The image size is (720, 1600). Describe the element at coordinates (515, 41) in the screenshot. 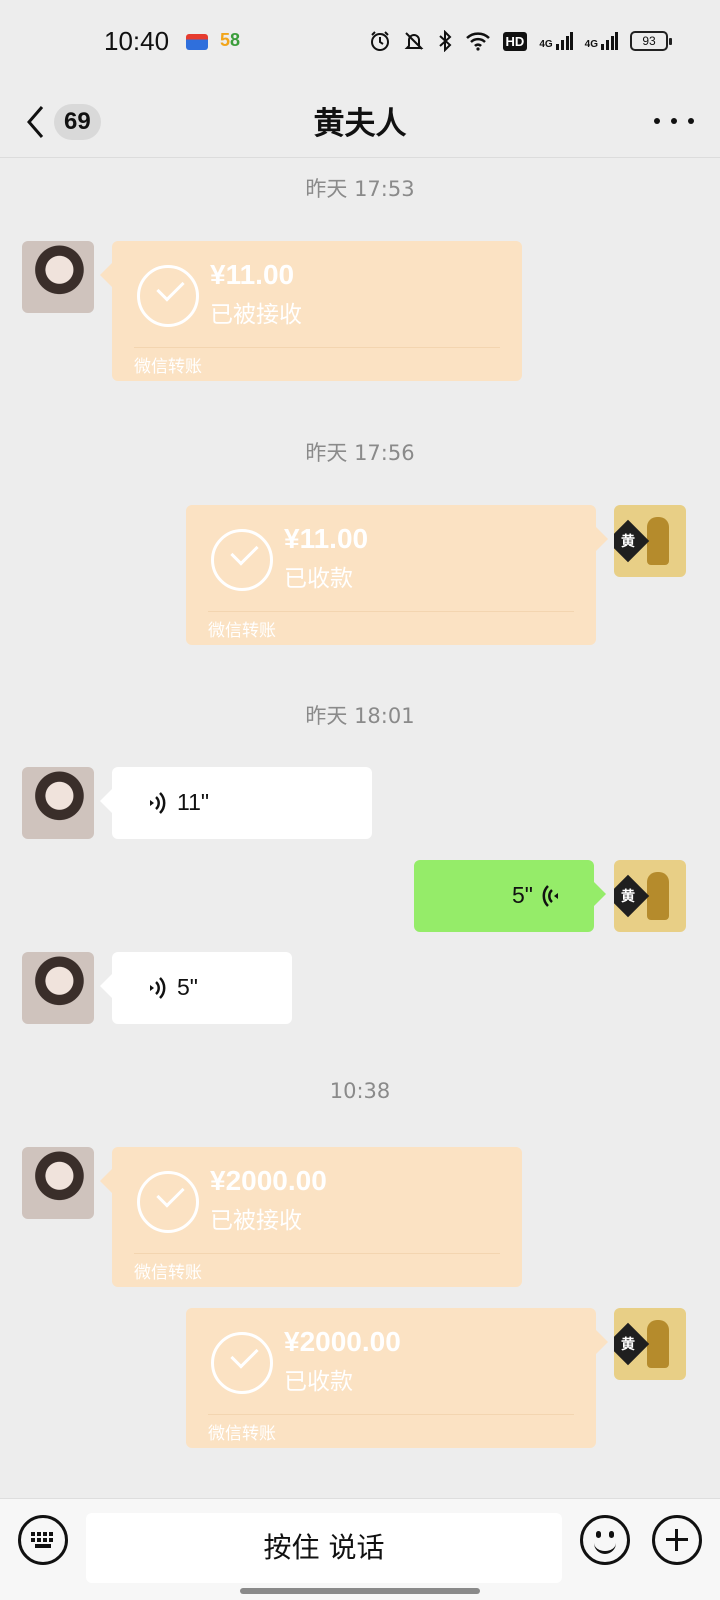

I see `hd-icon: HD` at that location.